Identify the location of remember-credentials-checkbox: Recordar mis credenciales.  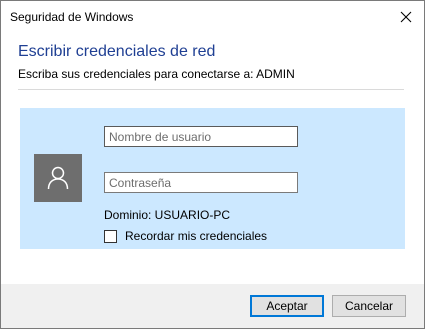
(185, 236).